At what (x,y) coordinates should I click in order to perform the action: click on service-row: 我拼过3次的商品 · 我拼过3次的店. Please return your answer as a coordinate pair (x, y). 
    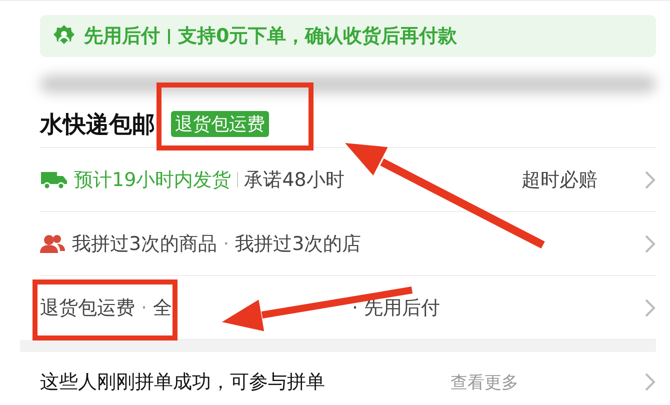
    Looking at the image, I should click on (348, 244).